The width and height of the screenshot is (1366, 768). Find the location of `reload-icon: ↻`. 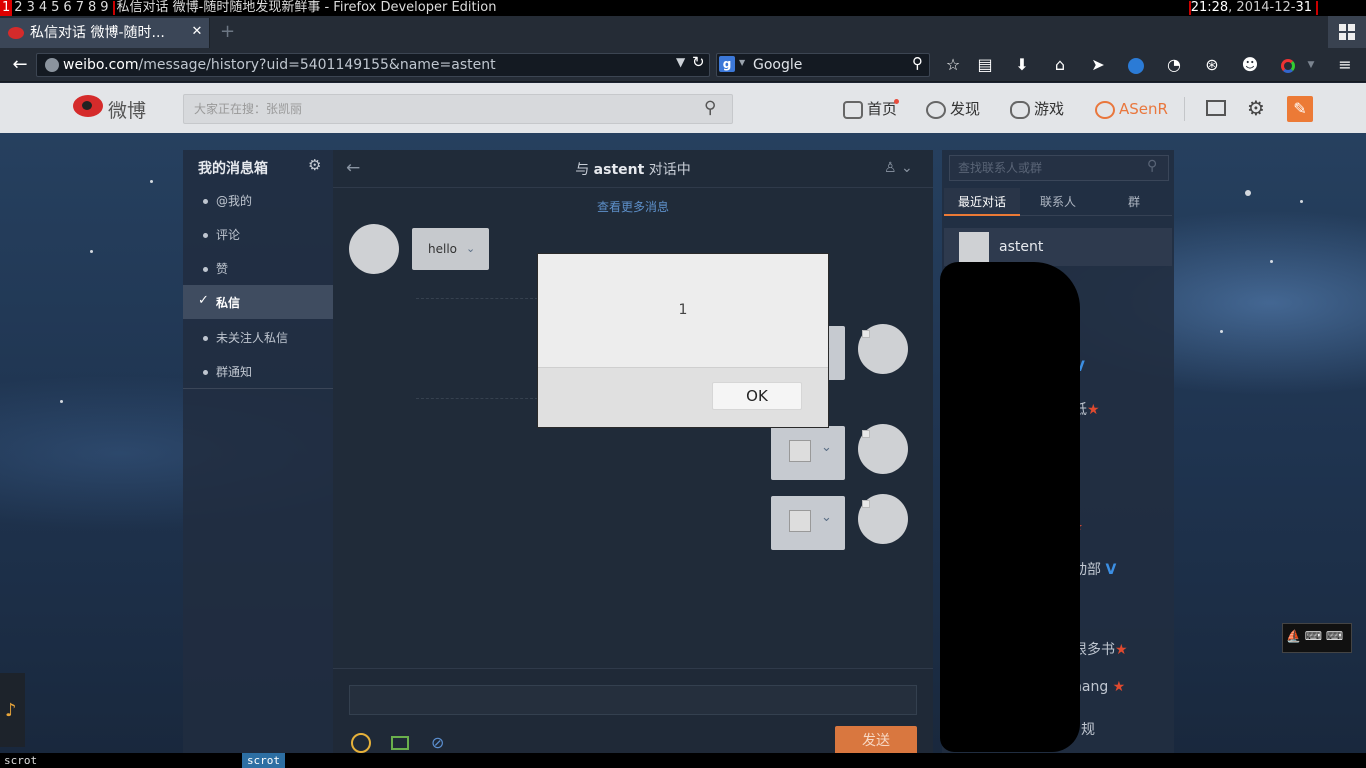

reload-icon: ↻ is located at coordinates (698, 62).